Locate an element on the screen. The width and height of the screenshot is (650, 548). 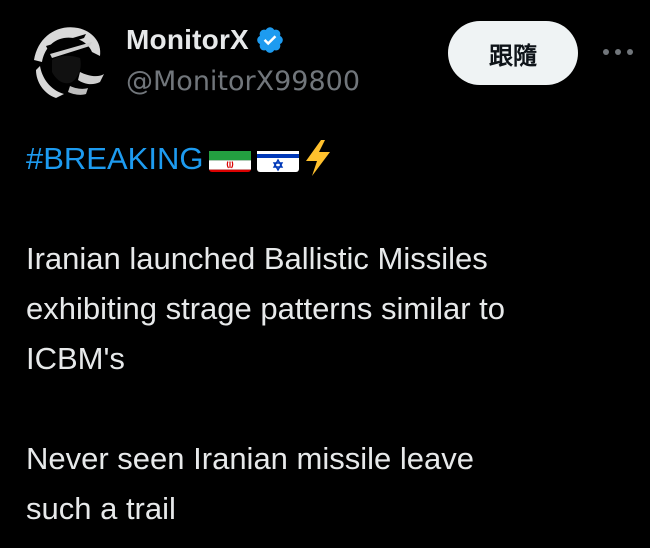
avatar is located at coordinates (68, 58).